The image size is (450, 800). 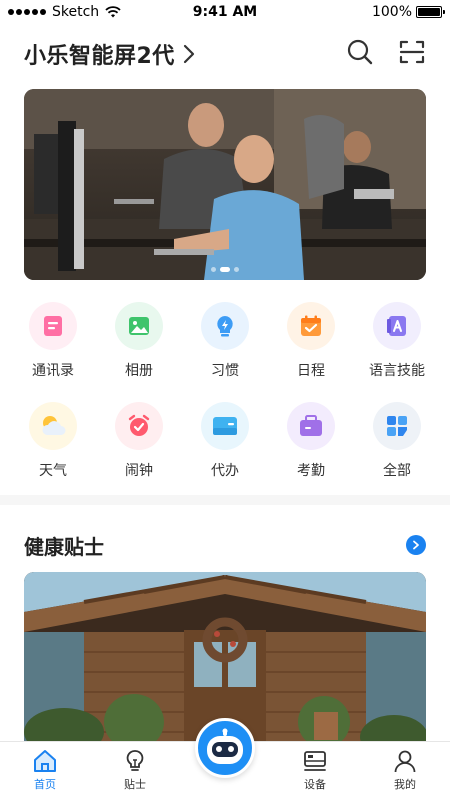 I want to click on app-habit: 习惯, so click(x=225, y=341).